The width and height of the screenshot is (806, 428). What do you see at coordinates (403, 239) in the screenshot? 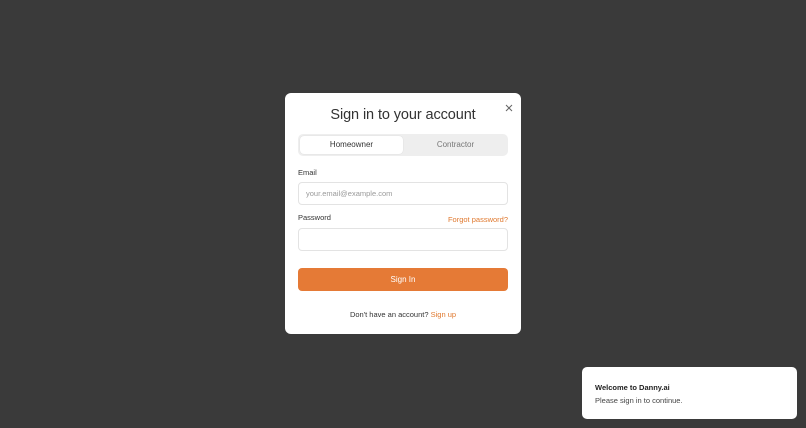
I see `password-field` at bounding box center [403, 239].